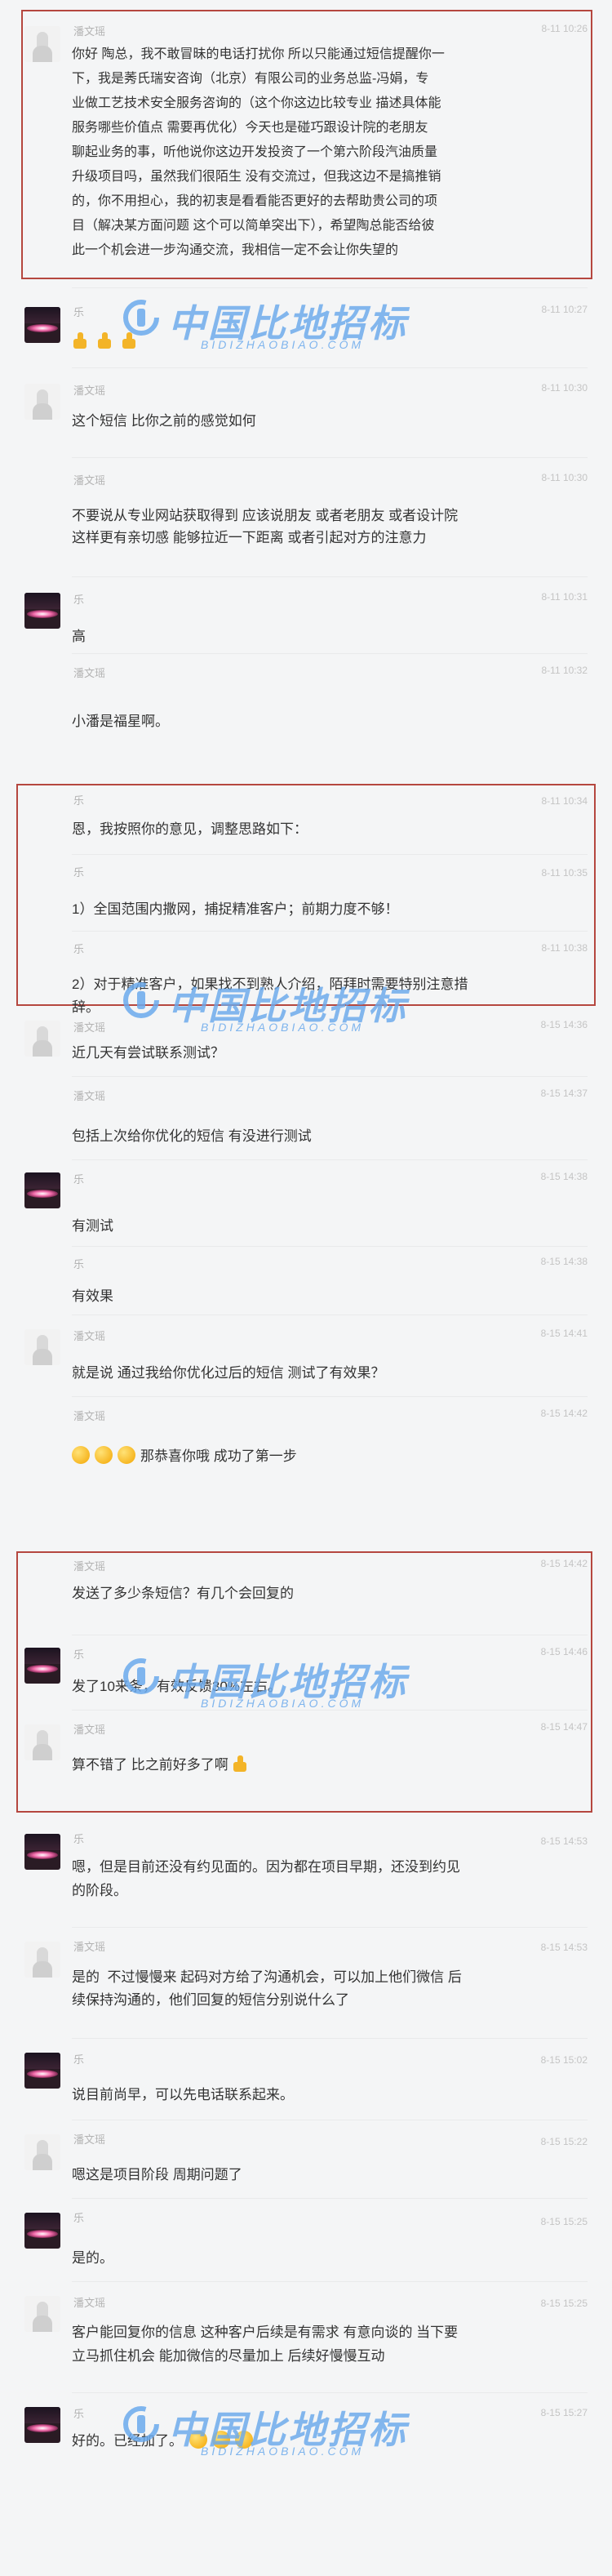 This screenshot has width=612, height=2576. Describe the element at coordinates (297, 326) in the screenshot. I see `watermark: 中国比地招标 BIDIZHAOBIAO.COM` at that location.